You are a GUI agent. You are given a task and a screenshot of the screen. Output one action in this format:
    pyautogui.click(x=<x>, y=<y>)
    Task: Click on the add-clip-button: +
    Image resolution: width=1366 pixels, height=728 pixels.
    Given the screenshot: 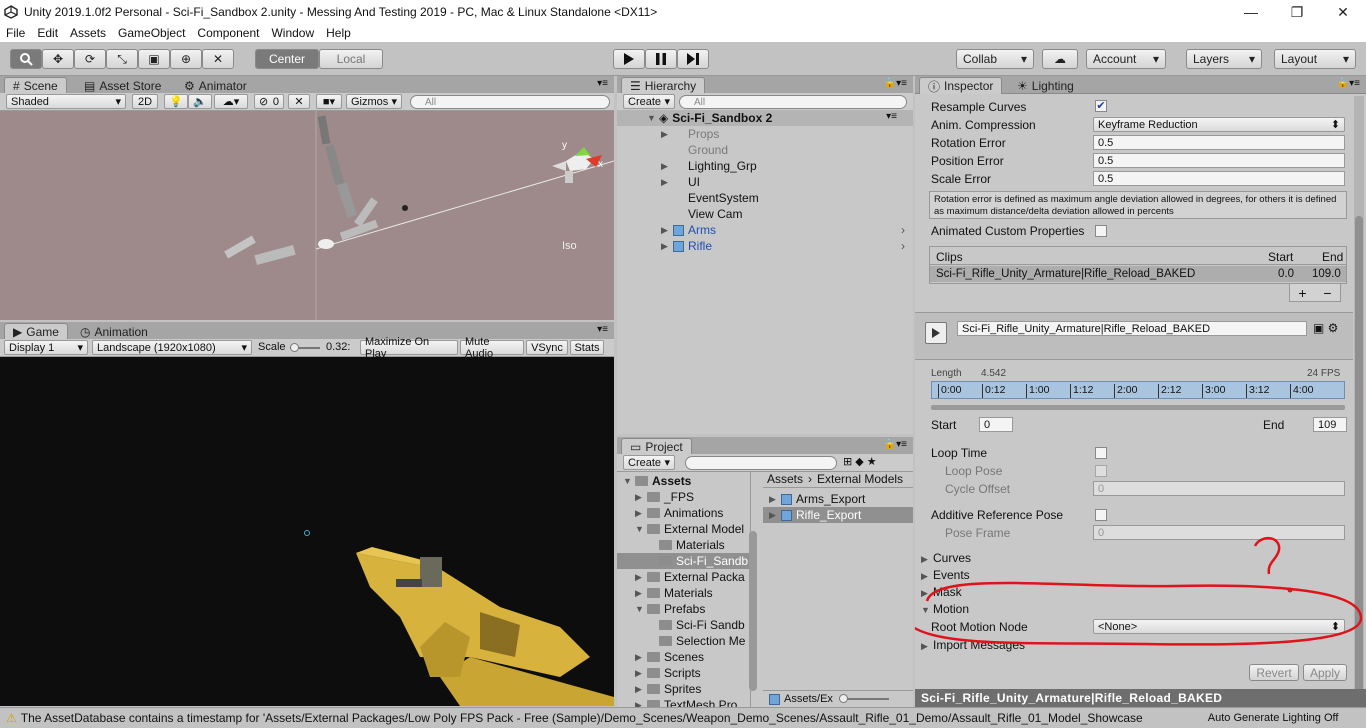 What is the action you would take?
    pyautogui.click(x=1302, y=293)
    